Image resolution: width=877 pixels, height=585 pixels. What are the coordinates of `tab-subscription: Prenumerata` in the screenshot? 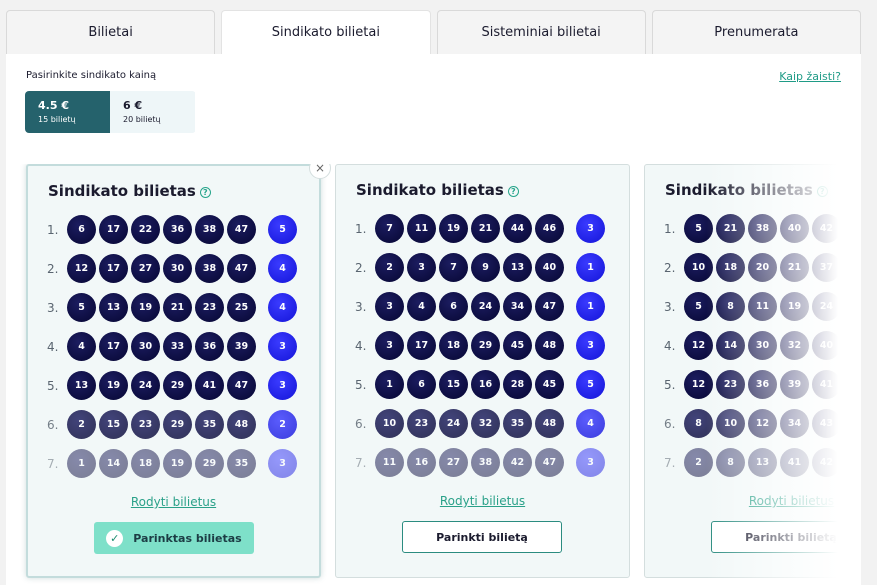 It's located at (756, 32).